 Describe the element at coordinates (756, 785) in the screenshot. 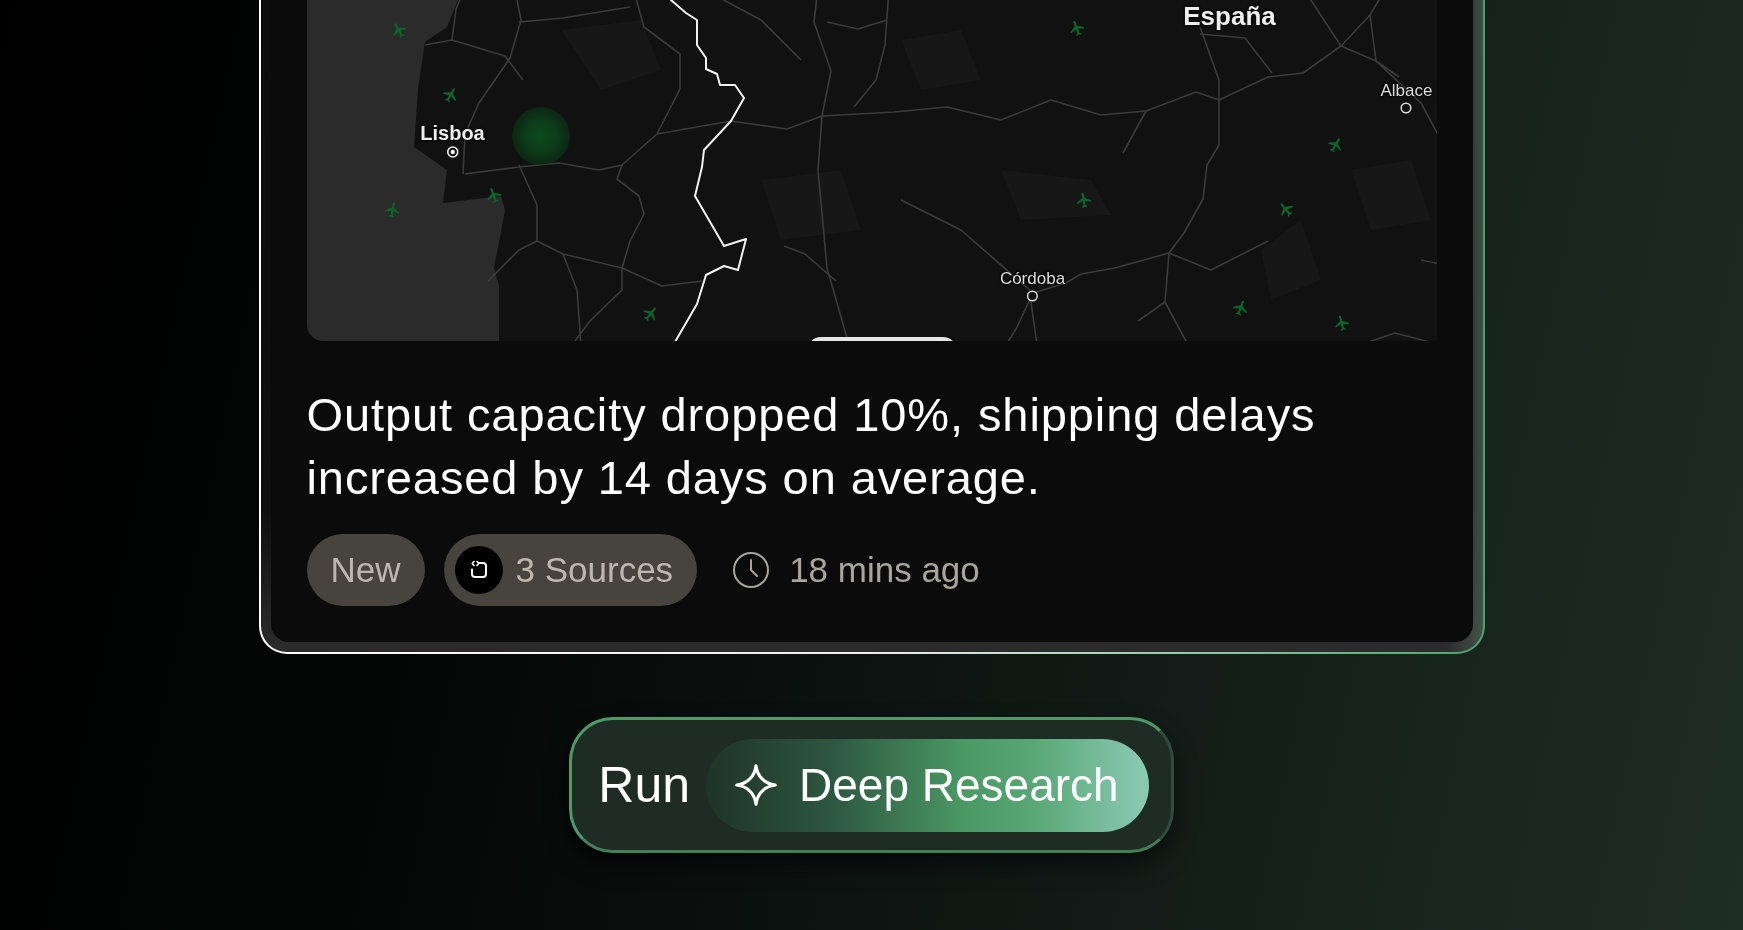

I see `sparkle-icon` at that location.